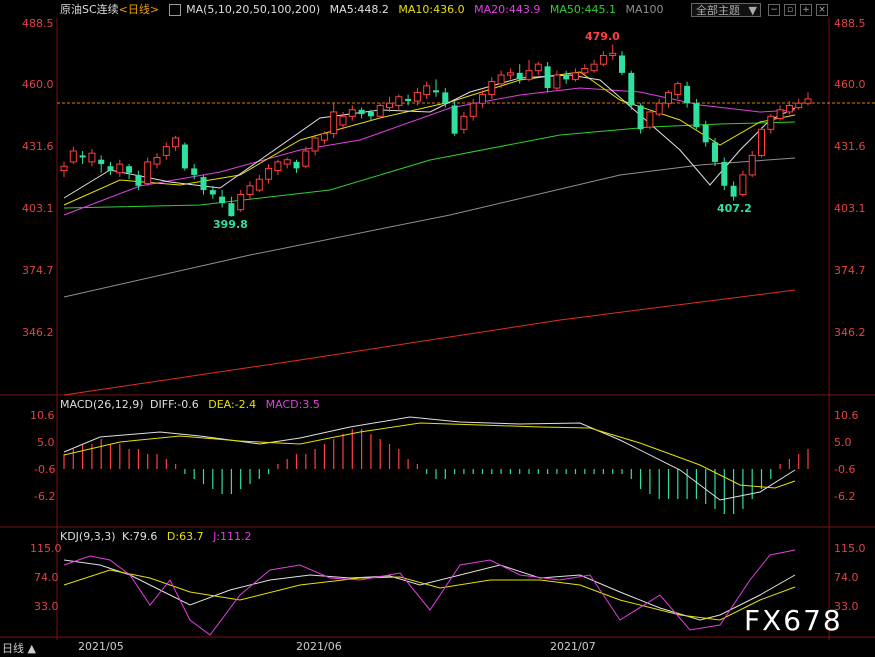 This screenshot has width=875, height=657. Describe the element at coordinates (140, 536) in the screenshot. I see `kdj-k: K:79.6` at that location.